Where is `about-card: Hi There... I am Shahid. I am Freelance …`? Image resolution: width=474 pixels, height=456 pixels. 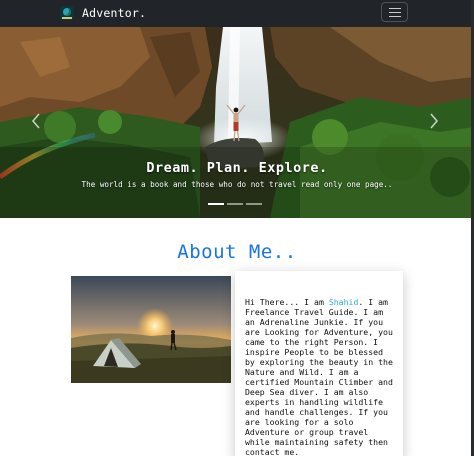 about-card: Hi There... I am Shahid. I am Freelance … is located at coordinates (319, 363).